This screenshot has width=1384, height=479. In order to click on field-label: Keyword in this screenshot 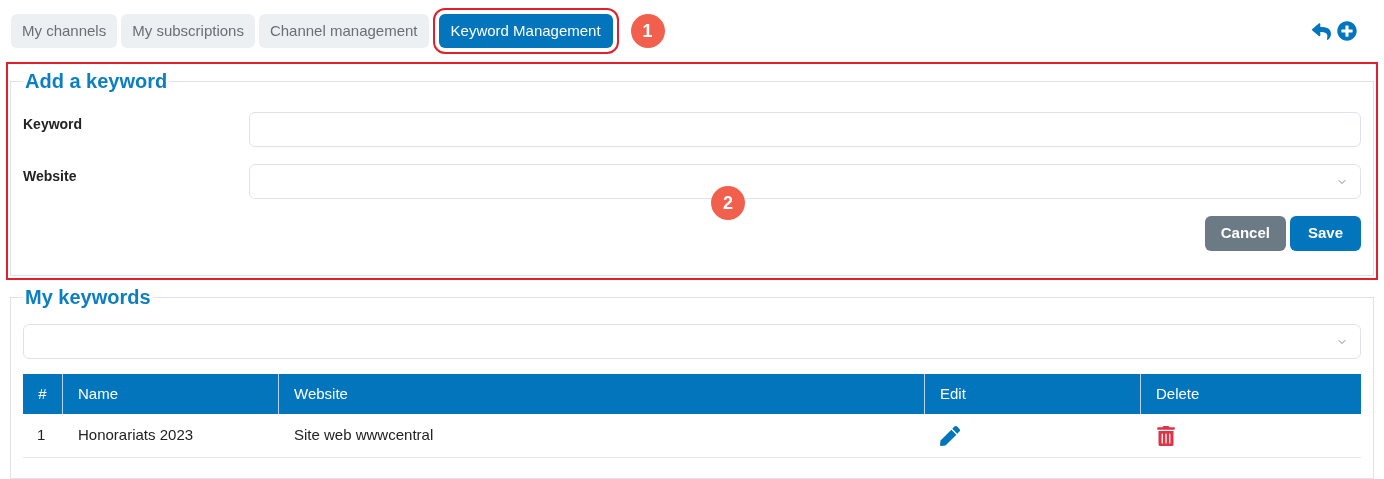, I will do `click(53, 124)`.